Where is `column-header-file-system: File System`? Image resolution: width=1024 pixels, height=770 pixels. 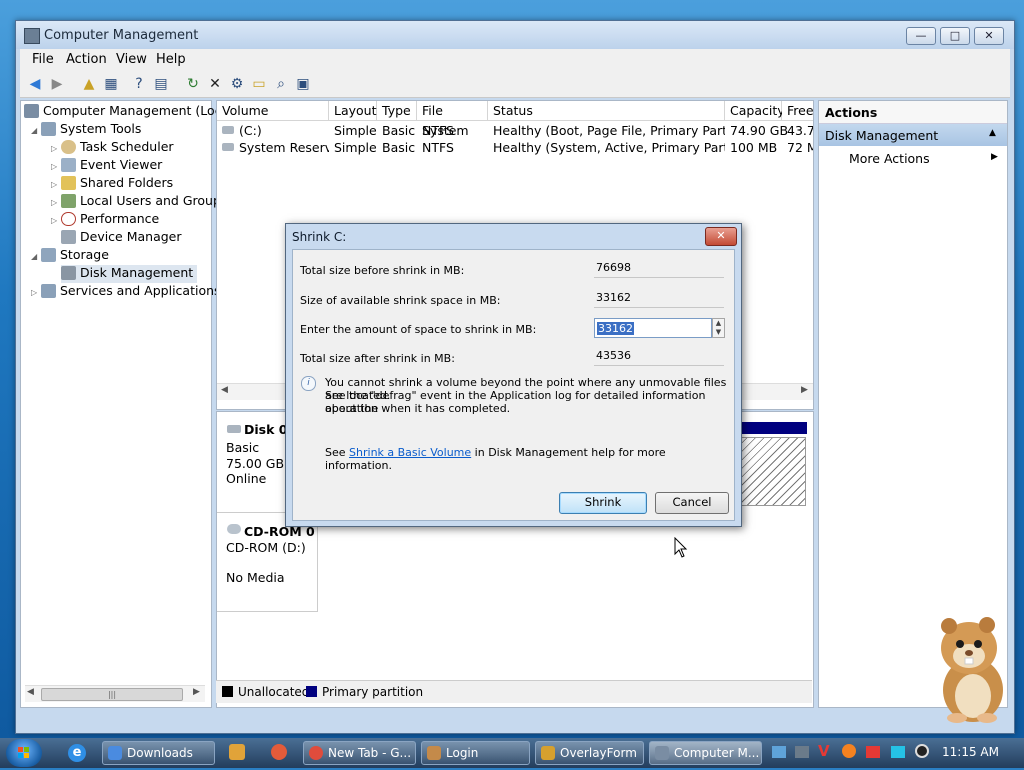 column-header-file-system: File System is located at coordinates (452, 119).